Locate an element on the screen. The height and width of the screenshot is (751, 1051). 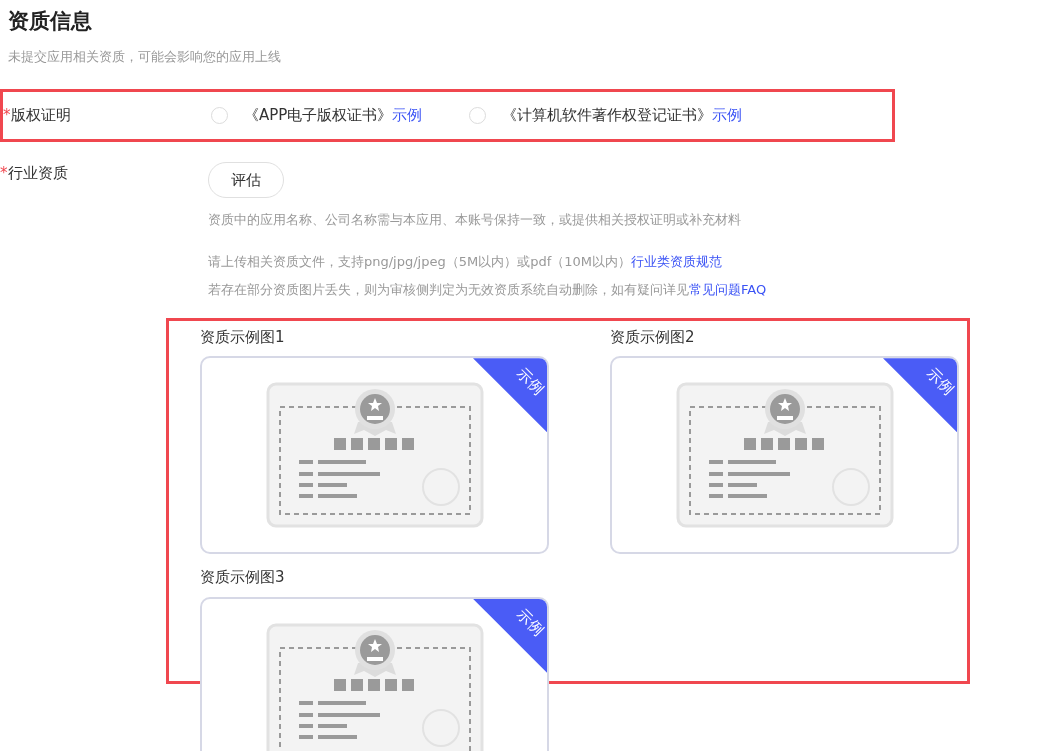
page-title: 资质信息 is located at coordinates (50, 21).